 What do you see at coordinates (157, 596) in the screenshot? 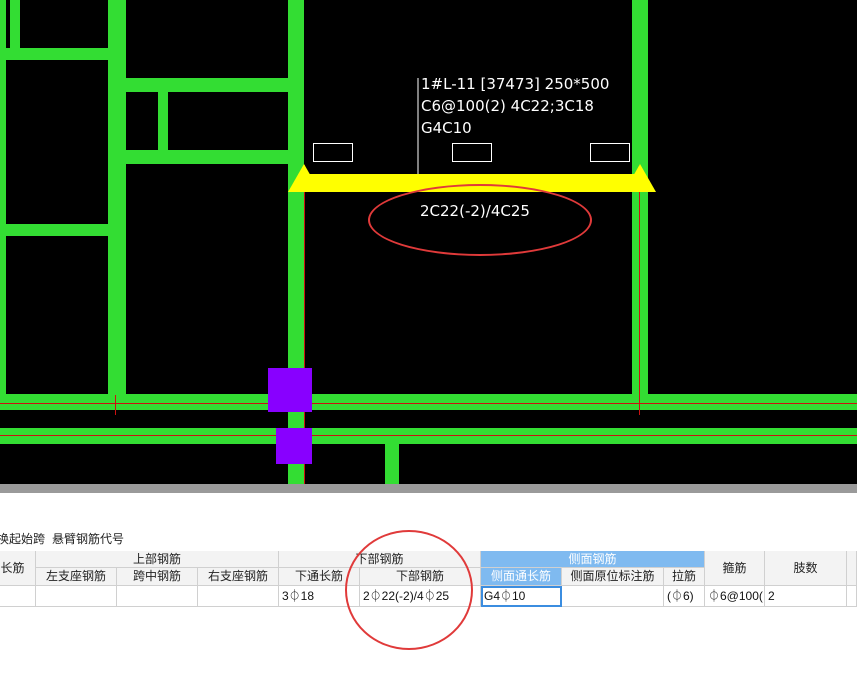
I see `cell-mid-span` at bounding box center [157, 596].